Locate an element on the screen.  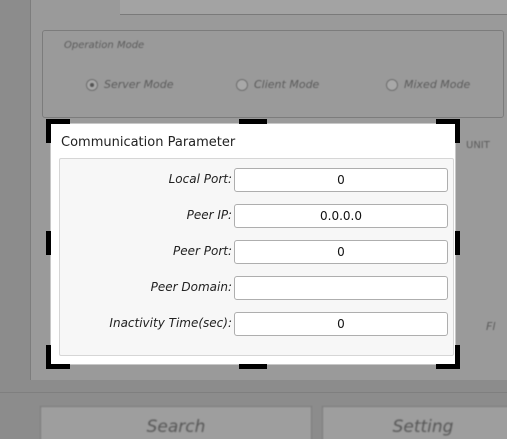
server-mode-label: Server Mode is located at coordinates (139, 84).